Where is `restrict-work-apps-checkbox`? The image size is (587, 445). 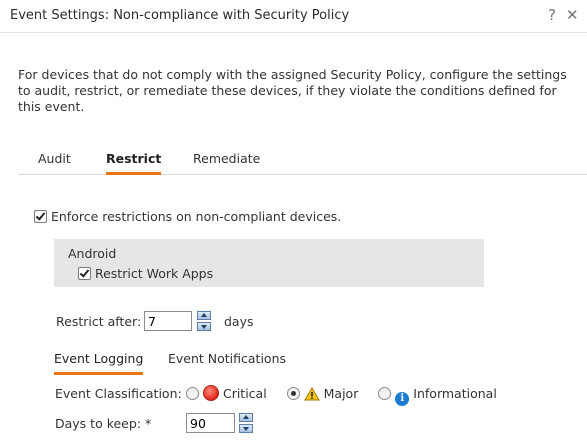
restrict-work-apps-checkbox is located at coordinates (84, 273).